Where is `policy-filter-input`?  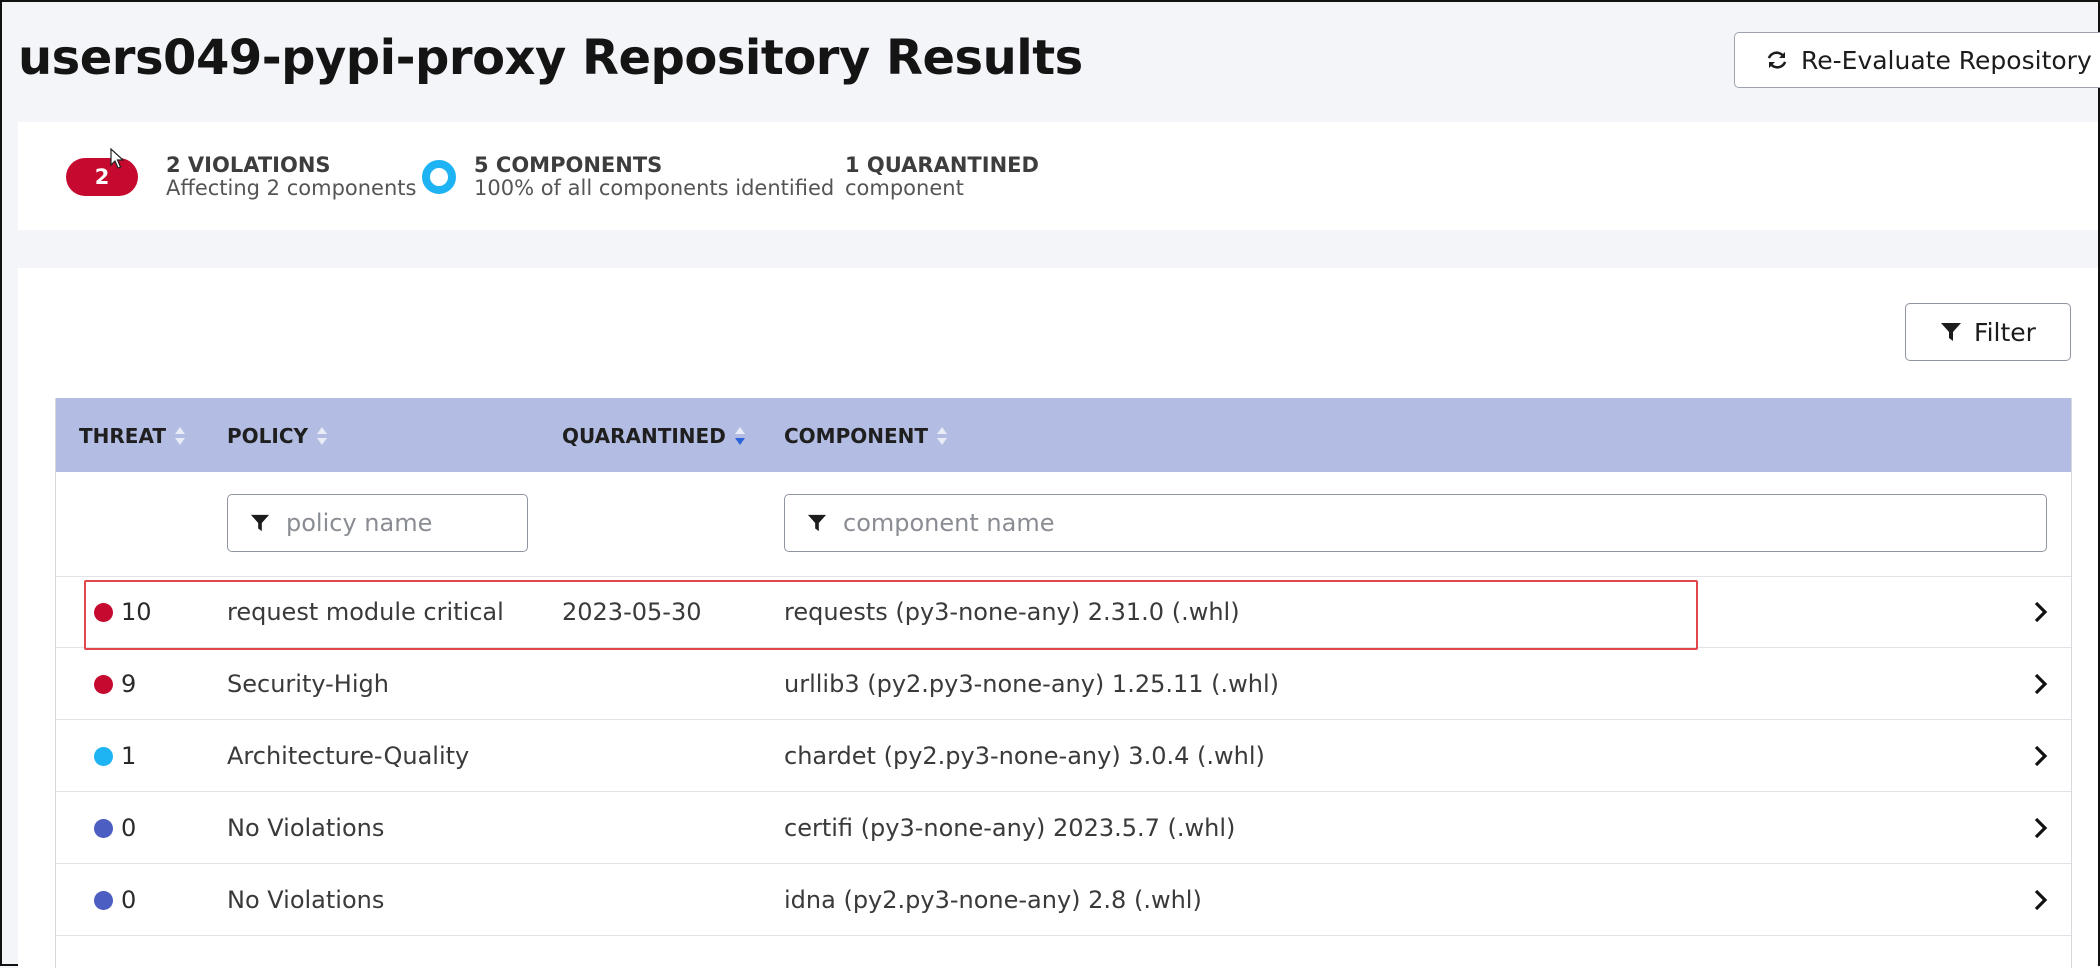
policy-filter-input is located at coordinates (397, 523).